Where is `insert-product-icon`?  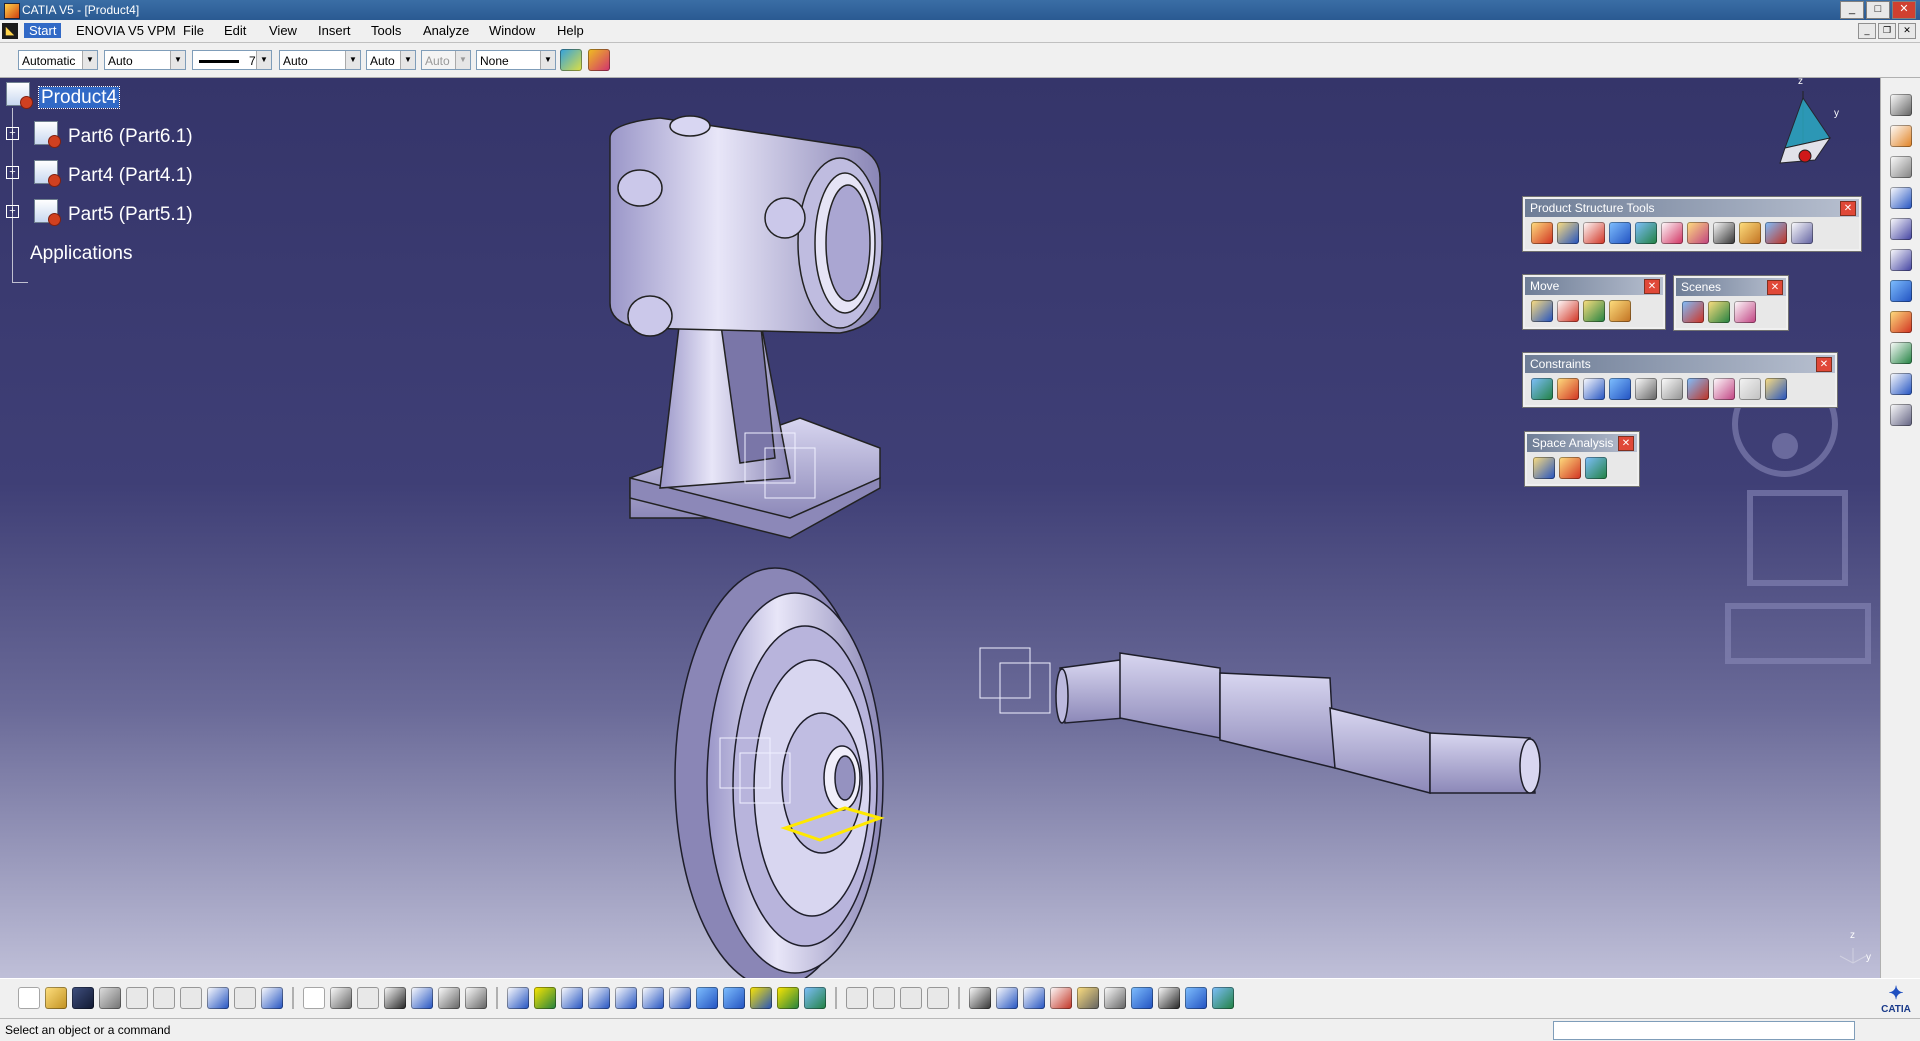 insert-product-icon is located at coordinates (1568, 233).